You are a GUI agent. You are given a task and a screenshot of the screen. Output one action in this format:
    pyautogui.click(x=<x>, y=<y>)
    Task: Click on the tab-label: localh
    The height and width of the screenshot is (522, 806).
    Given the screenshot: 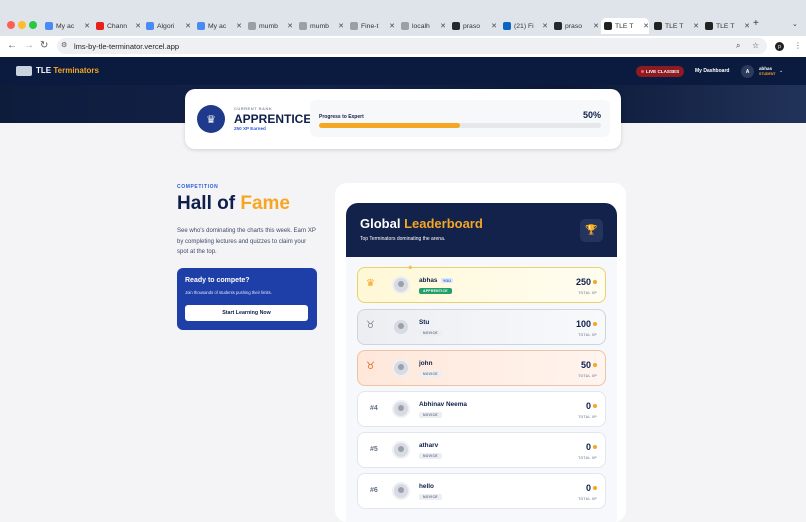 What is the action you would take?
    pyautogui.click(x=421, y=26)
    